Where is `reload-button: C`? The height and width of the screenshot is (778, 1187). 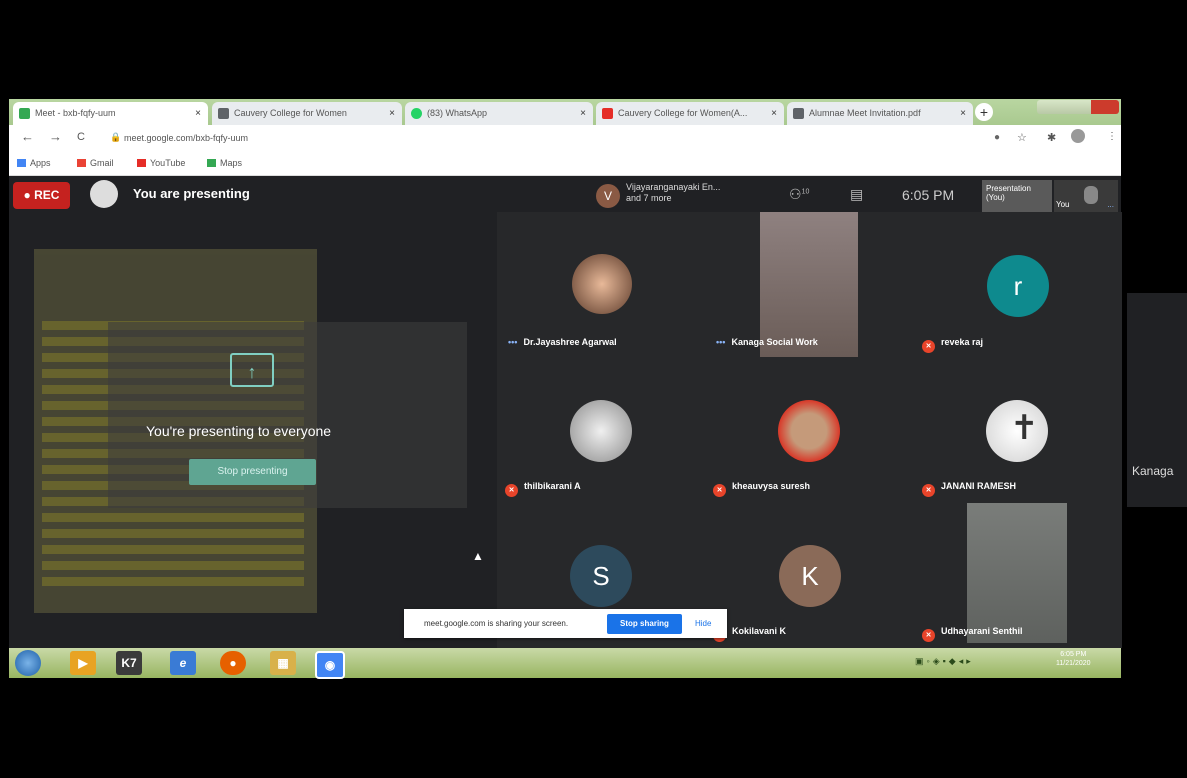
reload-button: C is located at coordinates (81, 137).